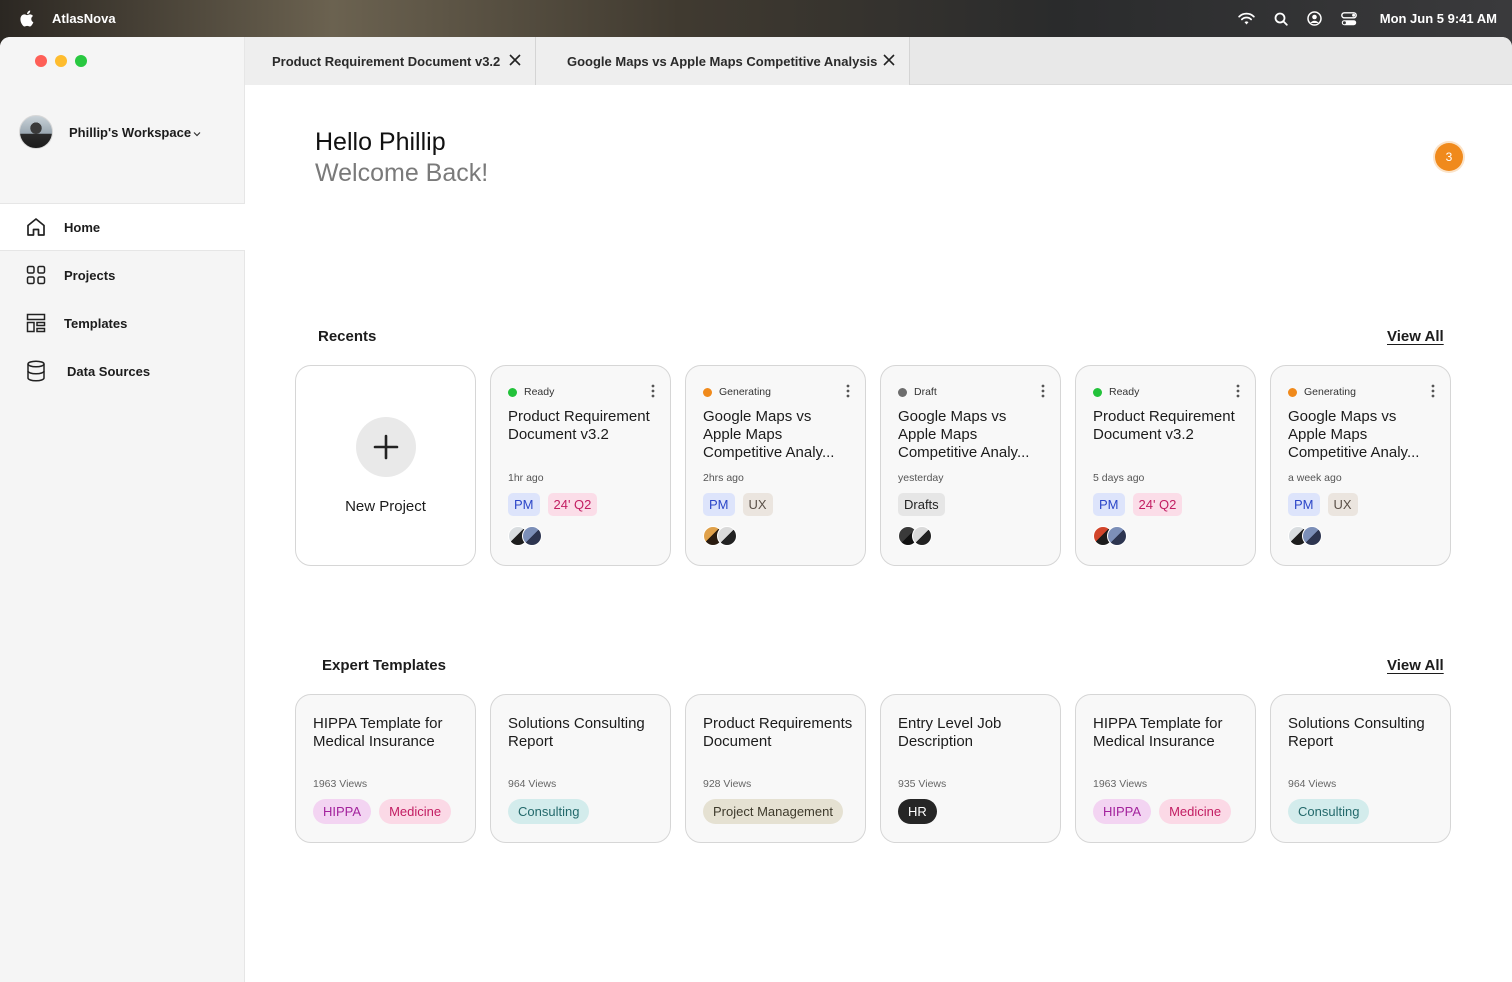 This screenshot has height=982, width=1512. I want to click on template-title: HIPPA Template for Medical Insurance, so click(378, 732).